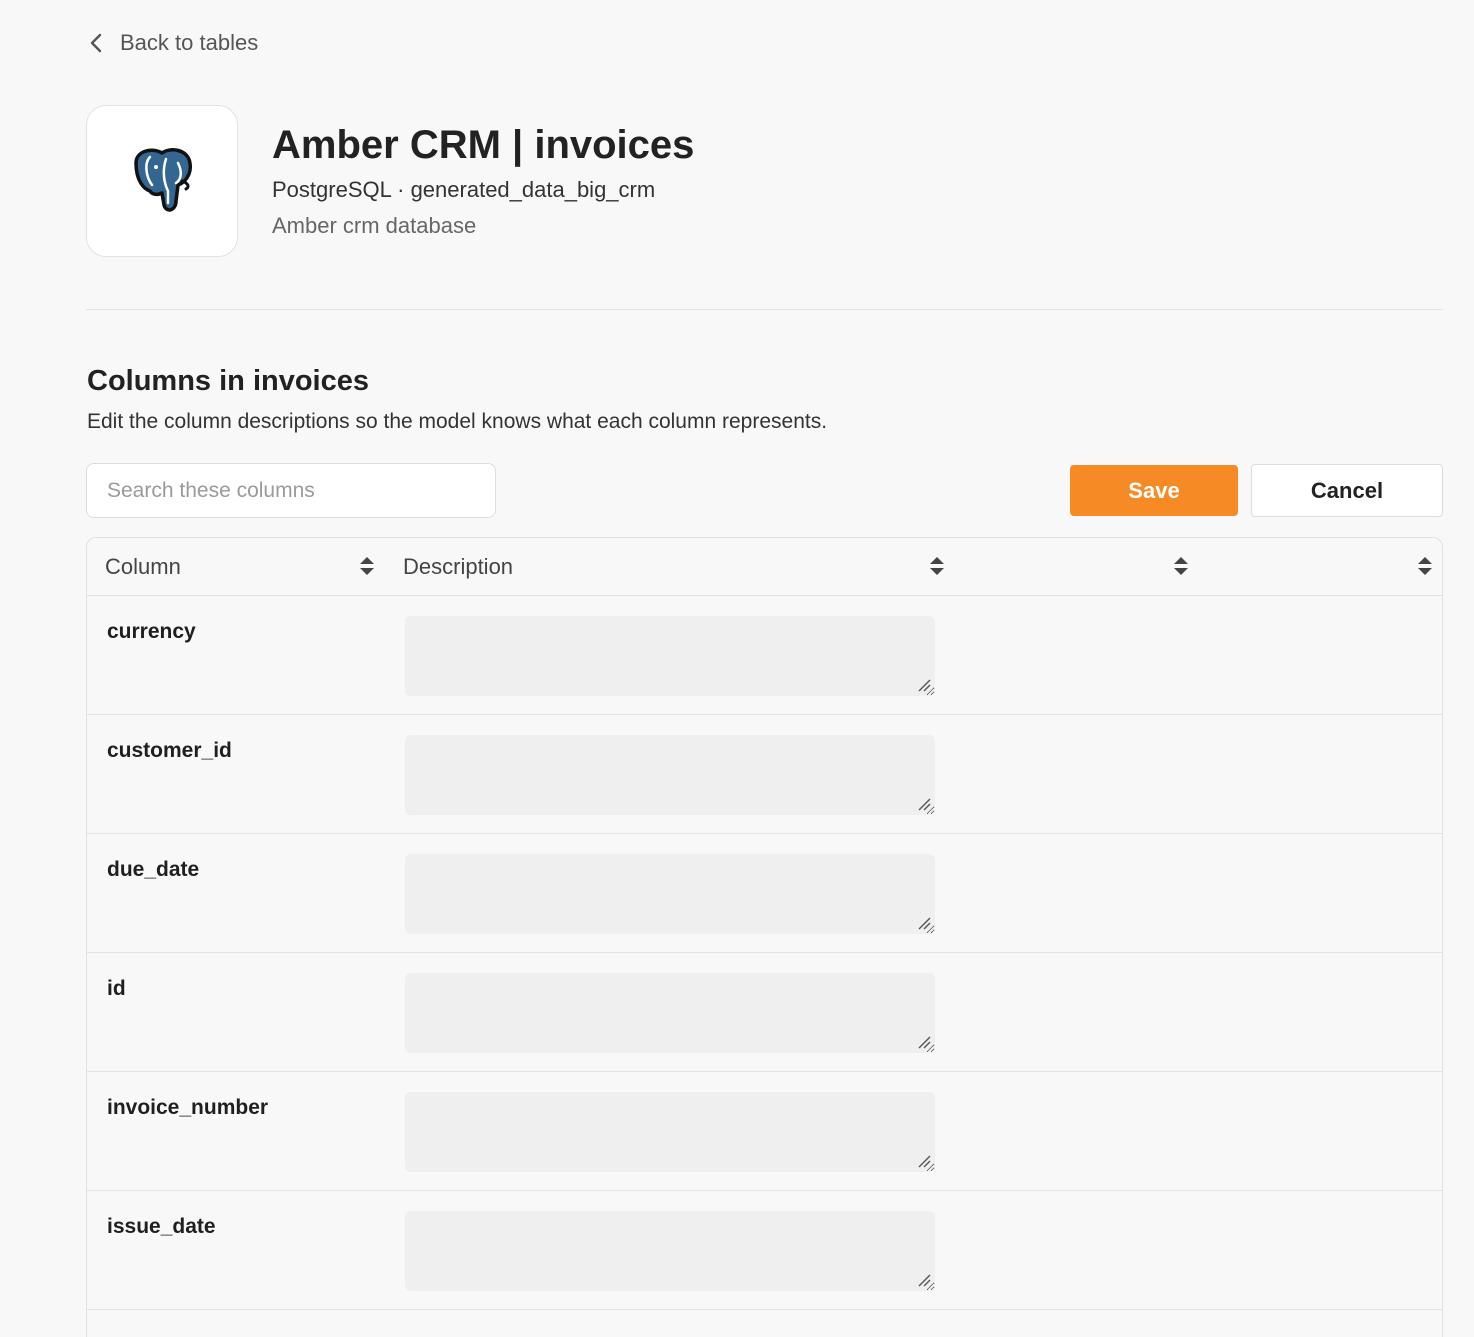 Image resolution: width=1474 pixels, height=1337 pixels. What do you see at coordinates (116, 988) in the screenshot?
I see `column-name: id` at bounding box center [116, 988].